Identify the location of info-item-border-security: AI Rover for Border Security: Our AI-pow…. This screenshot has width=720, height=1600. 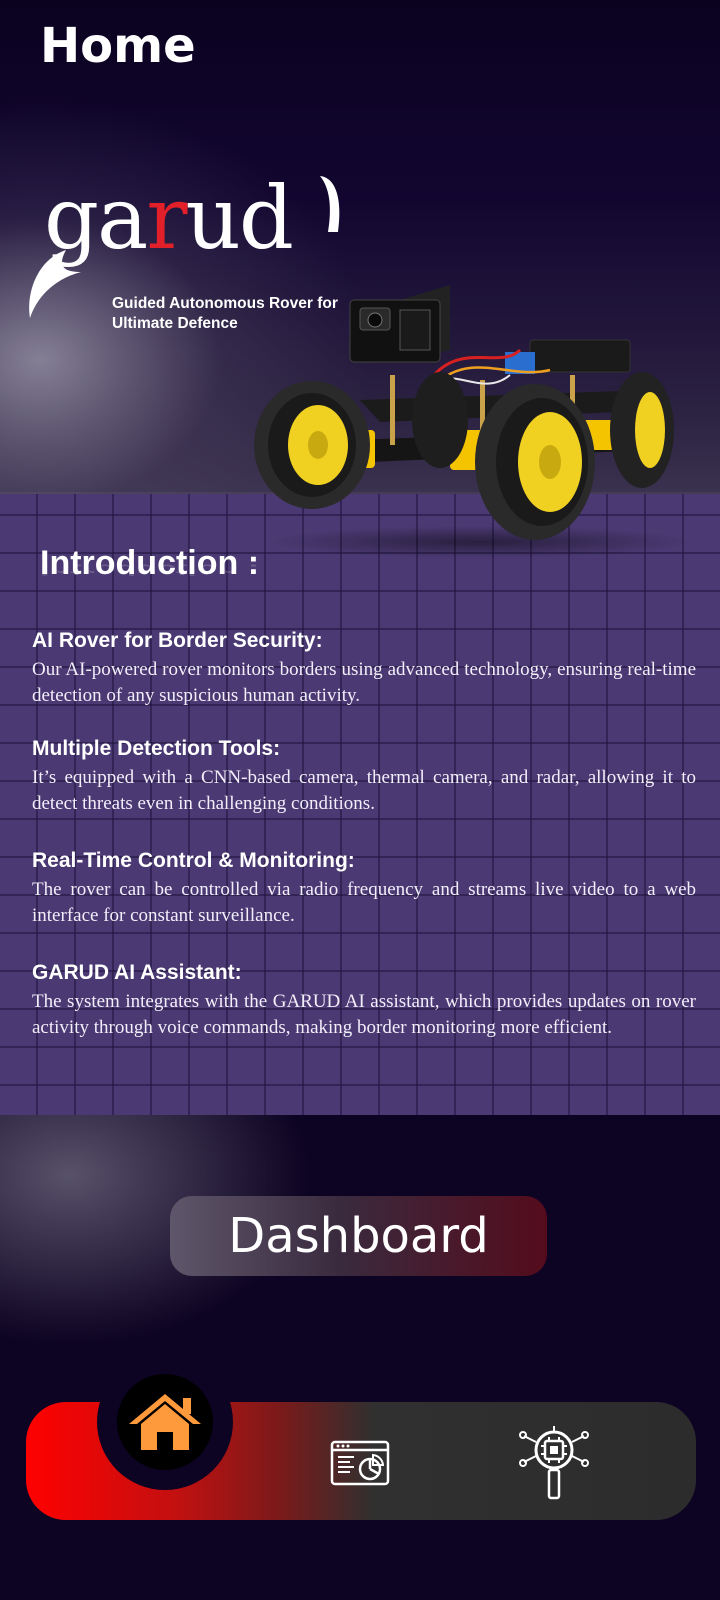
(364, 668).